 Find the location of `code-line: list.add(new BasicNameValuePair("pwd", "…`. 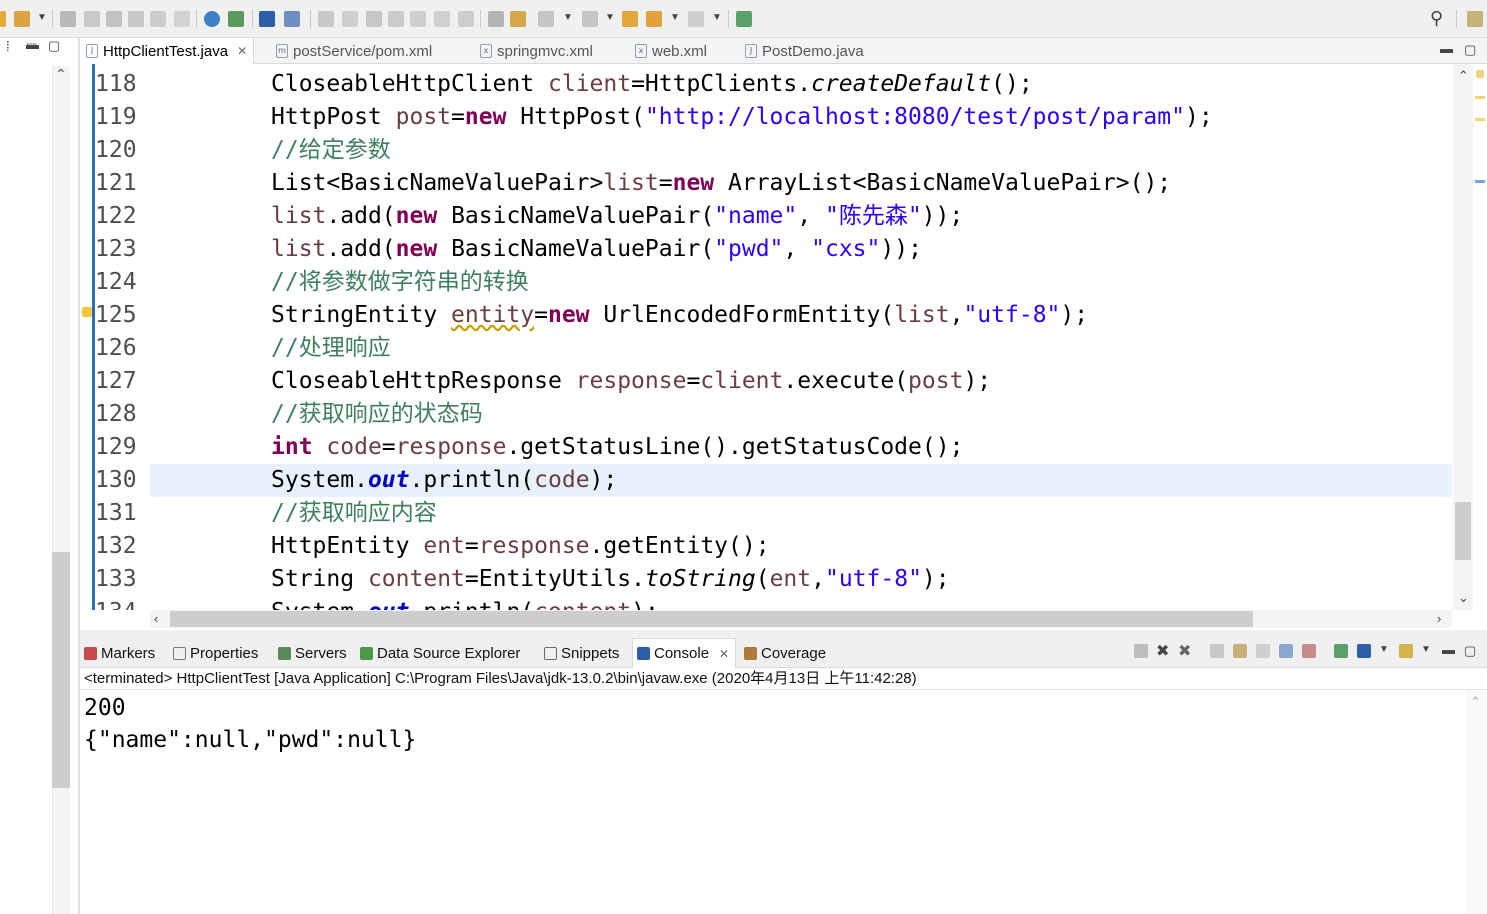

code-line: list.add(new BasicNameValuePair("pwd", "… is located at coordinates (801, 249).